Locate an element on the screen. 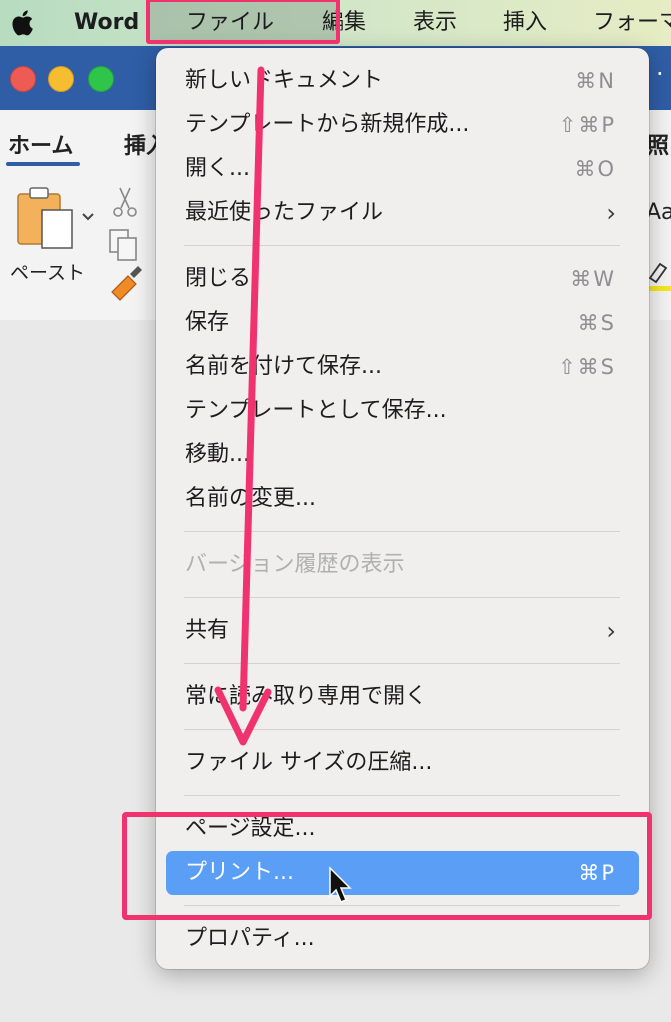 The image size is (671, 1022). menu-item-label: バージョン履歴の表示 is located at coordinates (295, 564).